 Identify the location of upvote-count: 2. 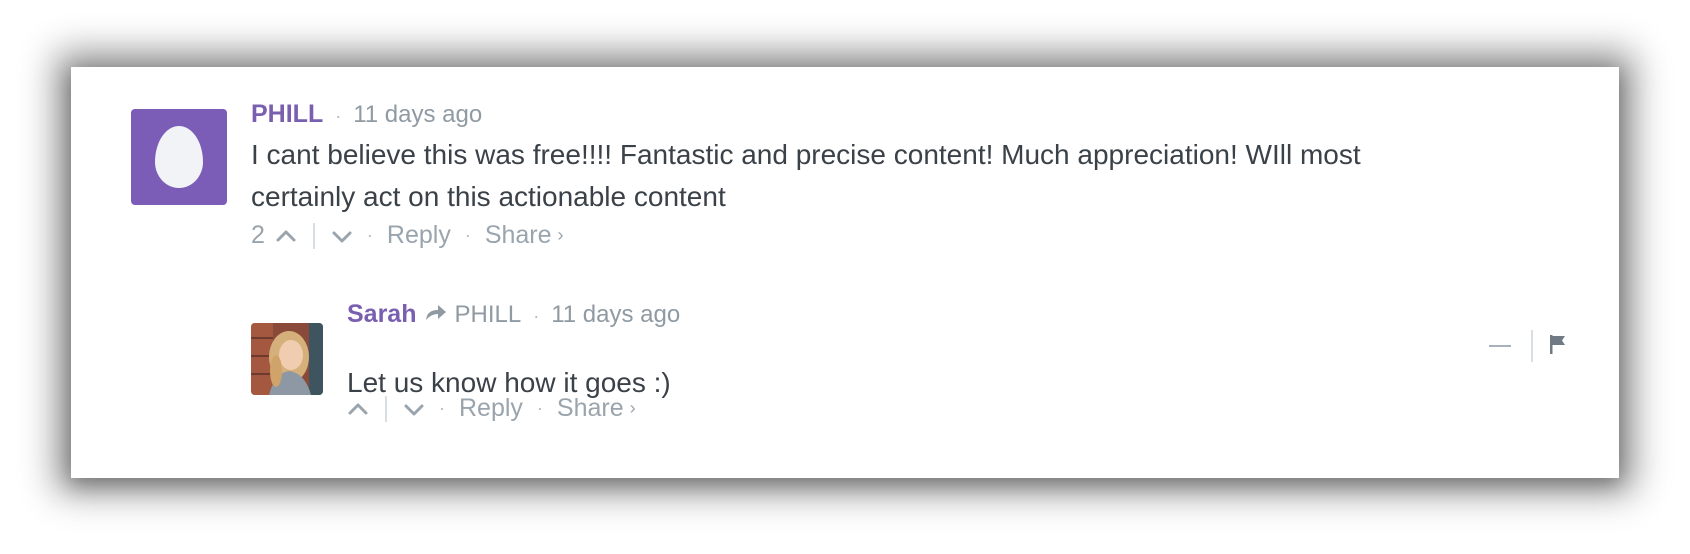
(258, 235).